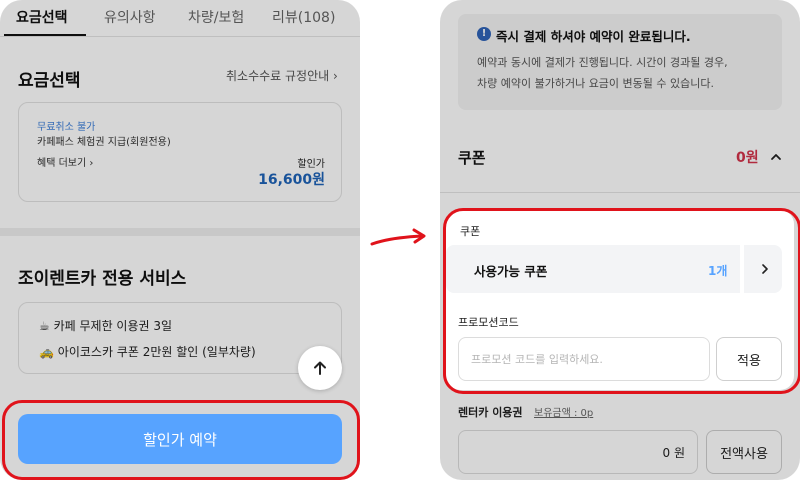 This screenshot has width=800, height=480. I want to click on chevron-right-icon, so click(765, 269).